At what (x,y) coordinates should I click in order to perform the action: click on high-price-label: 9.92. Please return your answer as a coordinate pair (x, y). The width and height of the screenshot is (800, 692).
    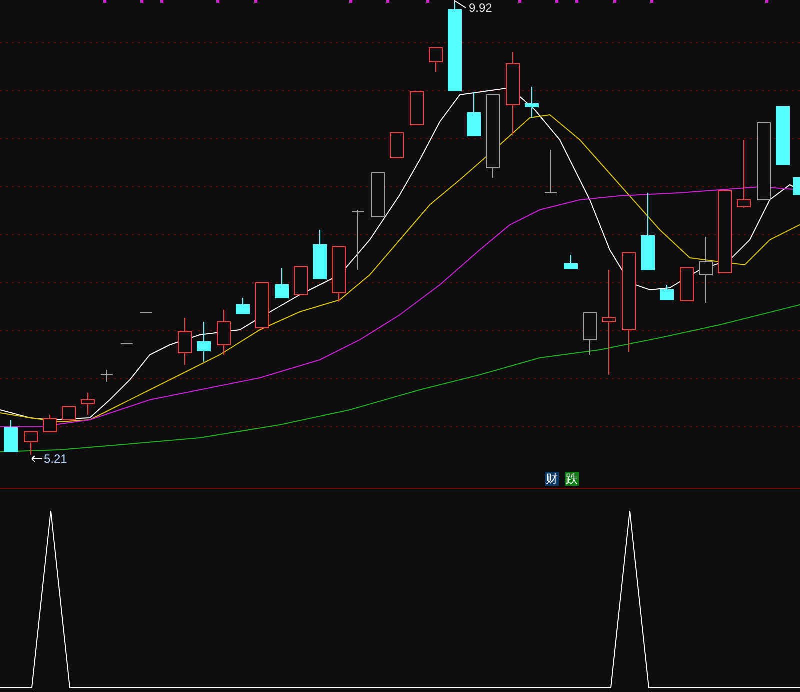
    Looking at the image, I should click on (480, 8).